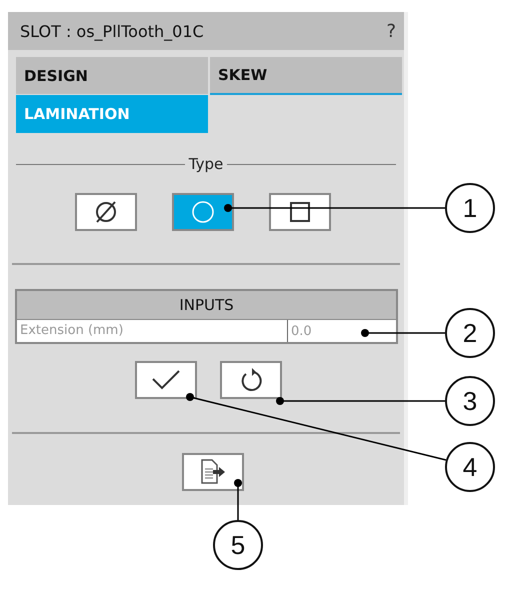 Image resolution: width=519 pixels, height=597 pixels. I want to click on circle-icon, so click(203, 212).